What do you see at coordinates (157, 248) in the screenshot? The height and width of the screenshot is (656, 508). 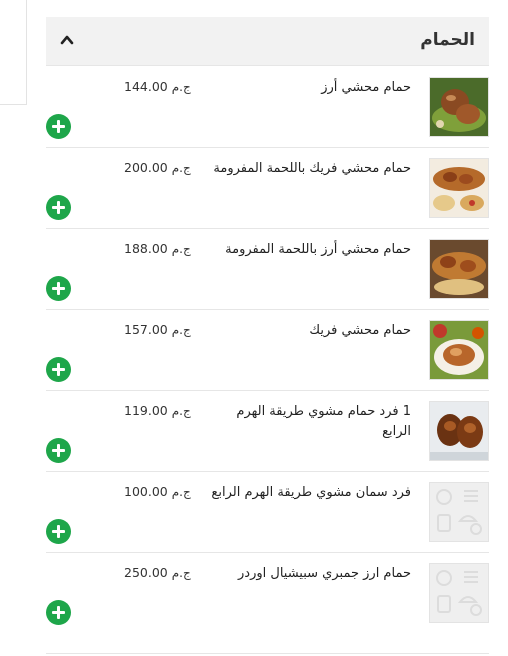 I see `item-price: 188.00 ج.م` at bounding box center [157, 248].